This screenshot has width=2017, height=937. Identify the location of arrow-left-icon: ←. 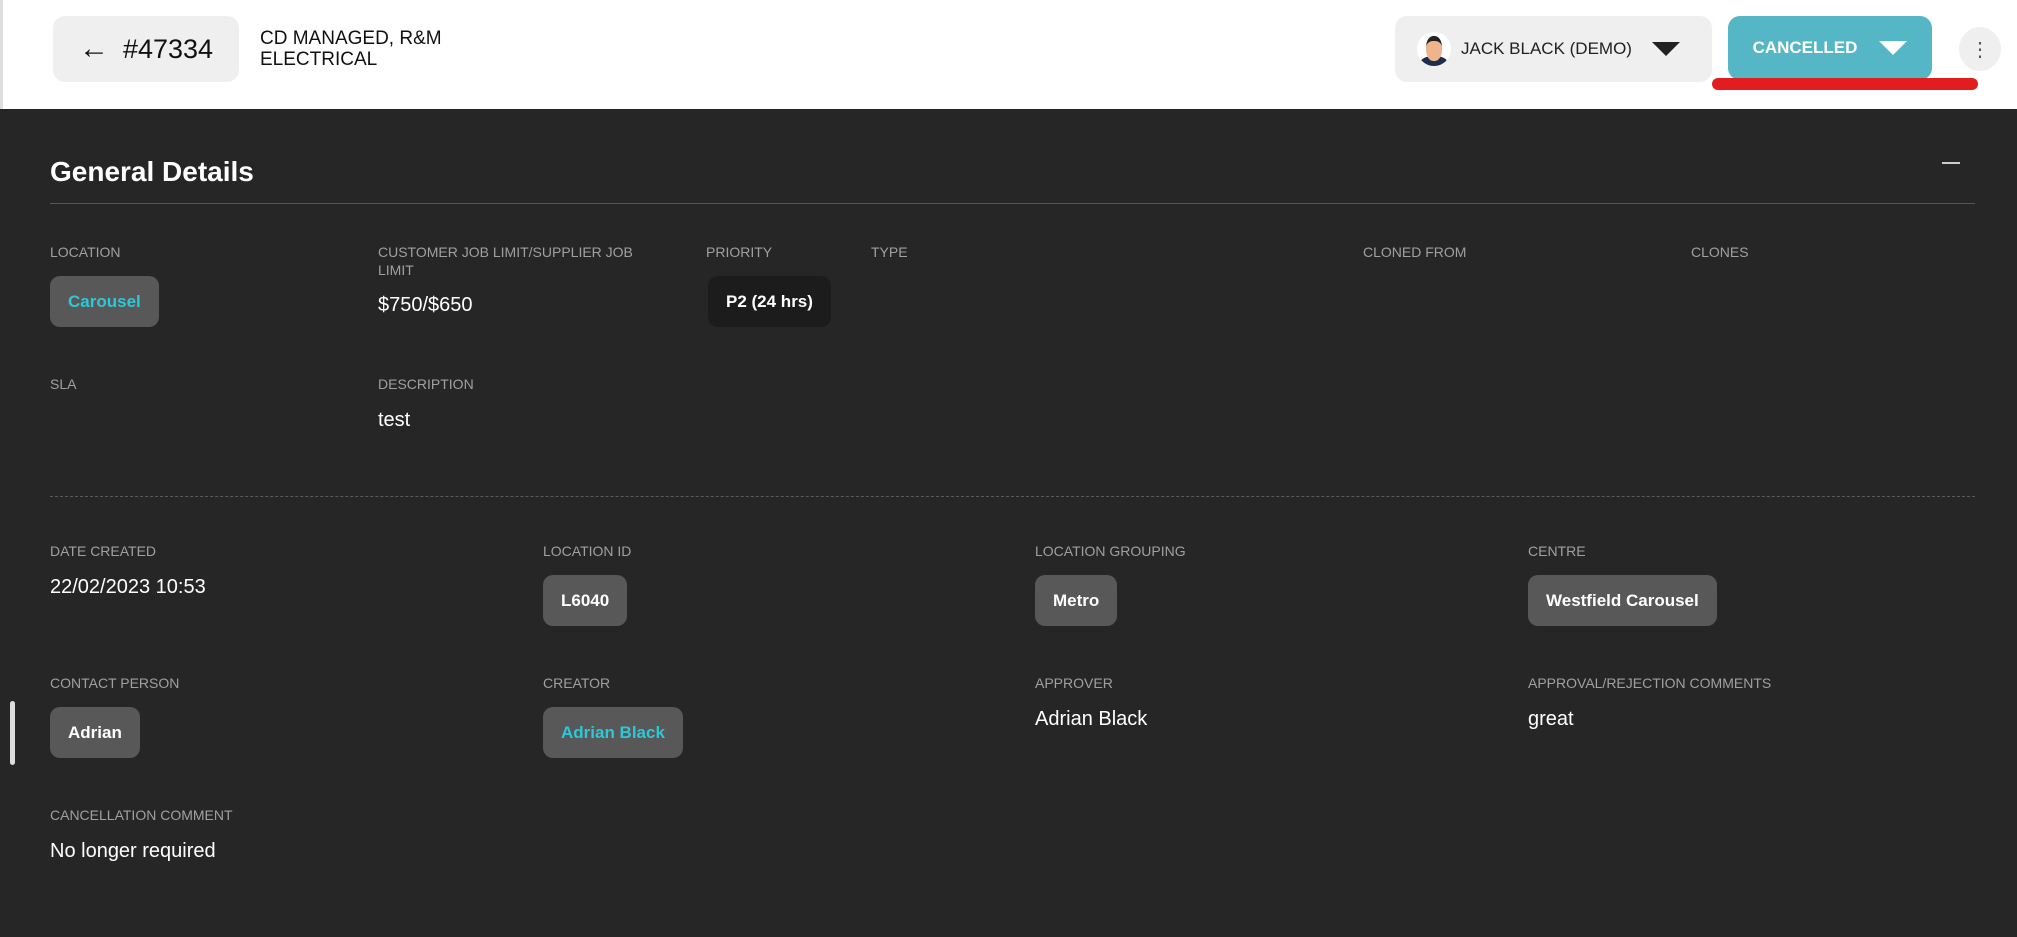
(93, 48).